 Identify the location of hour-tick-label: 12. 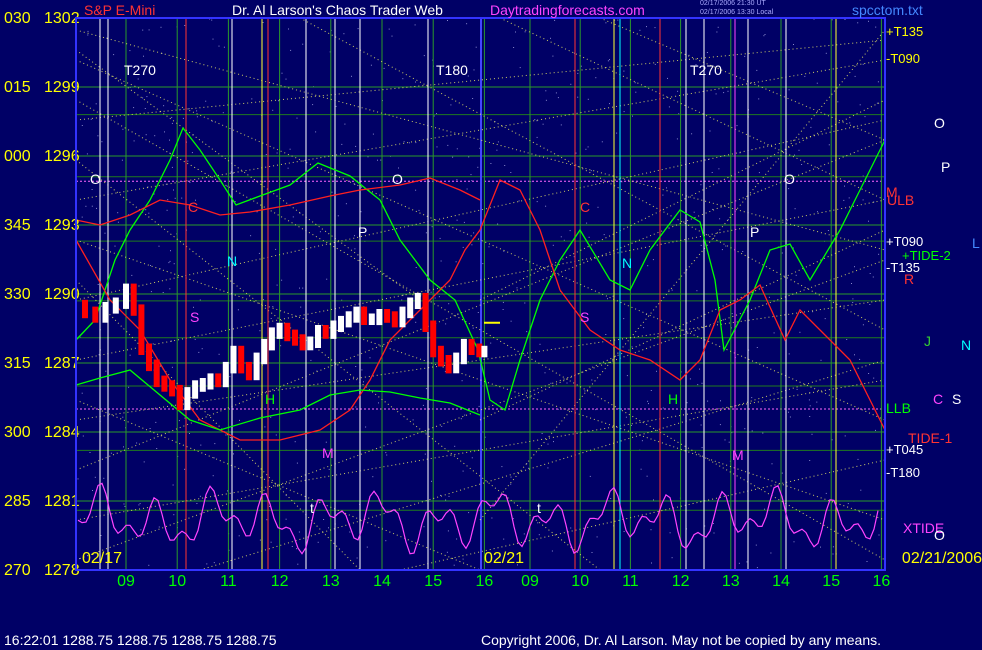
(681, 581).